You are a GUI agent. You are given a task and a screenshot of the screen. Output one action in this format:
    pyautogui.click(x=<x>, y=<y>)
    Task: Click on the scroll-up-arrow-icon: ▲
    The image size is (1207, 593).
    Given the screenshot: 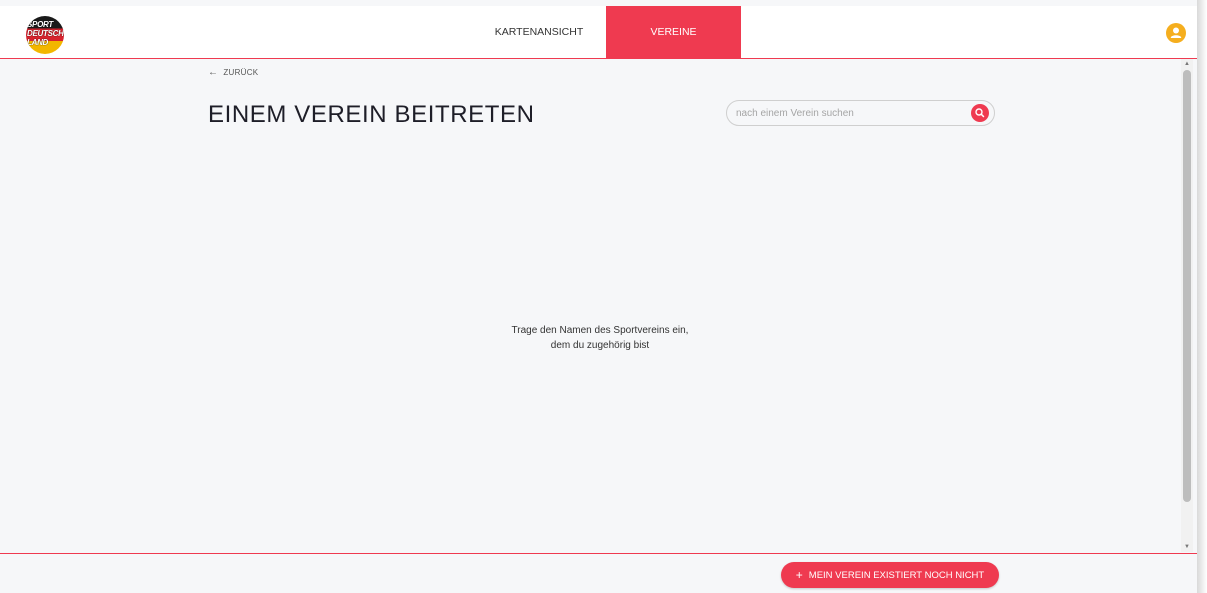 What is the action you would take?
    pyautogui.click(x=1187, y=64)
    